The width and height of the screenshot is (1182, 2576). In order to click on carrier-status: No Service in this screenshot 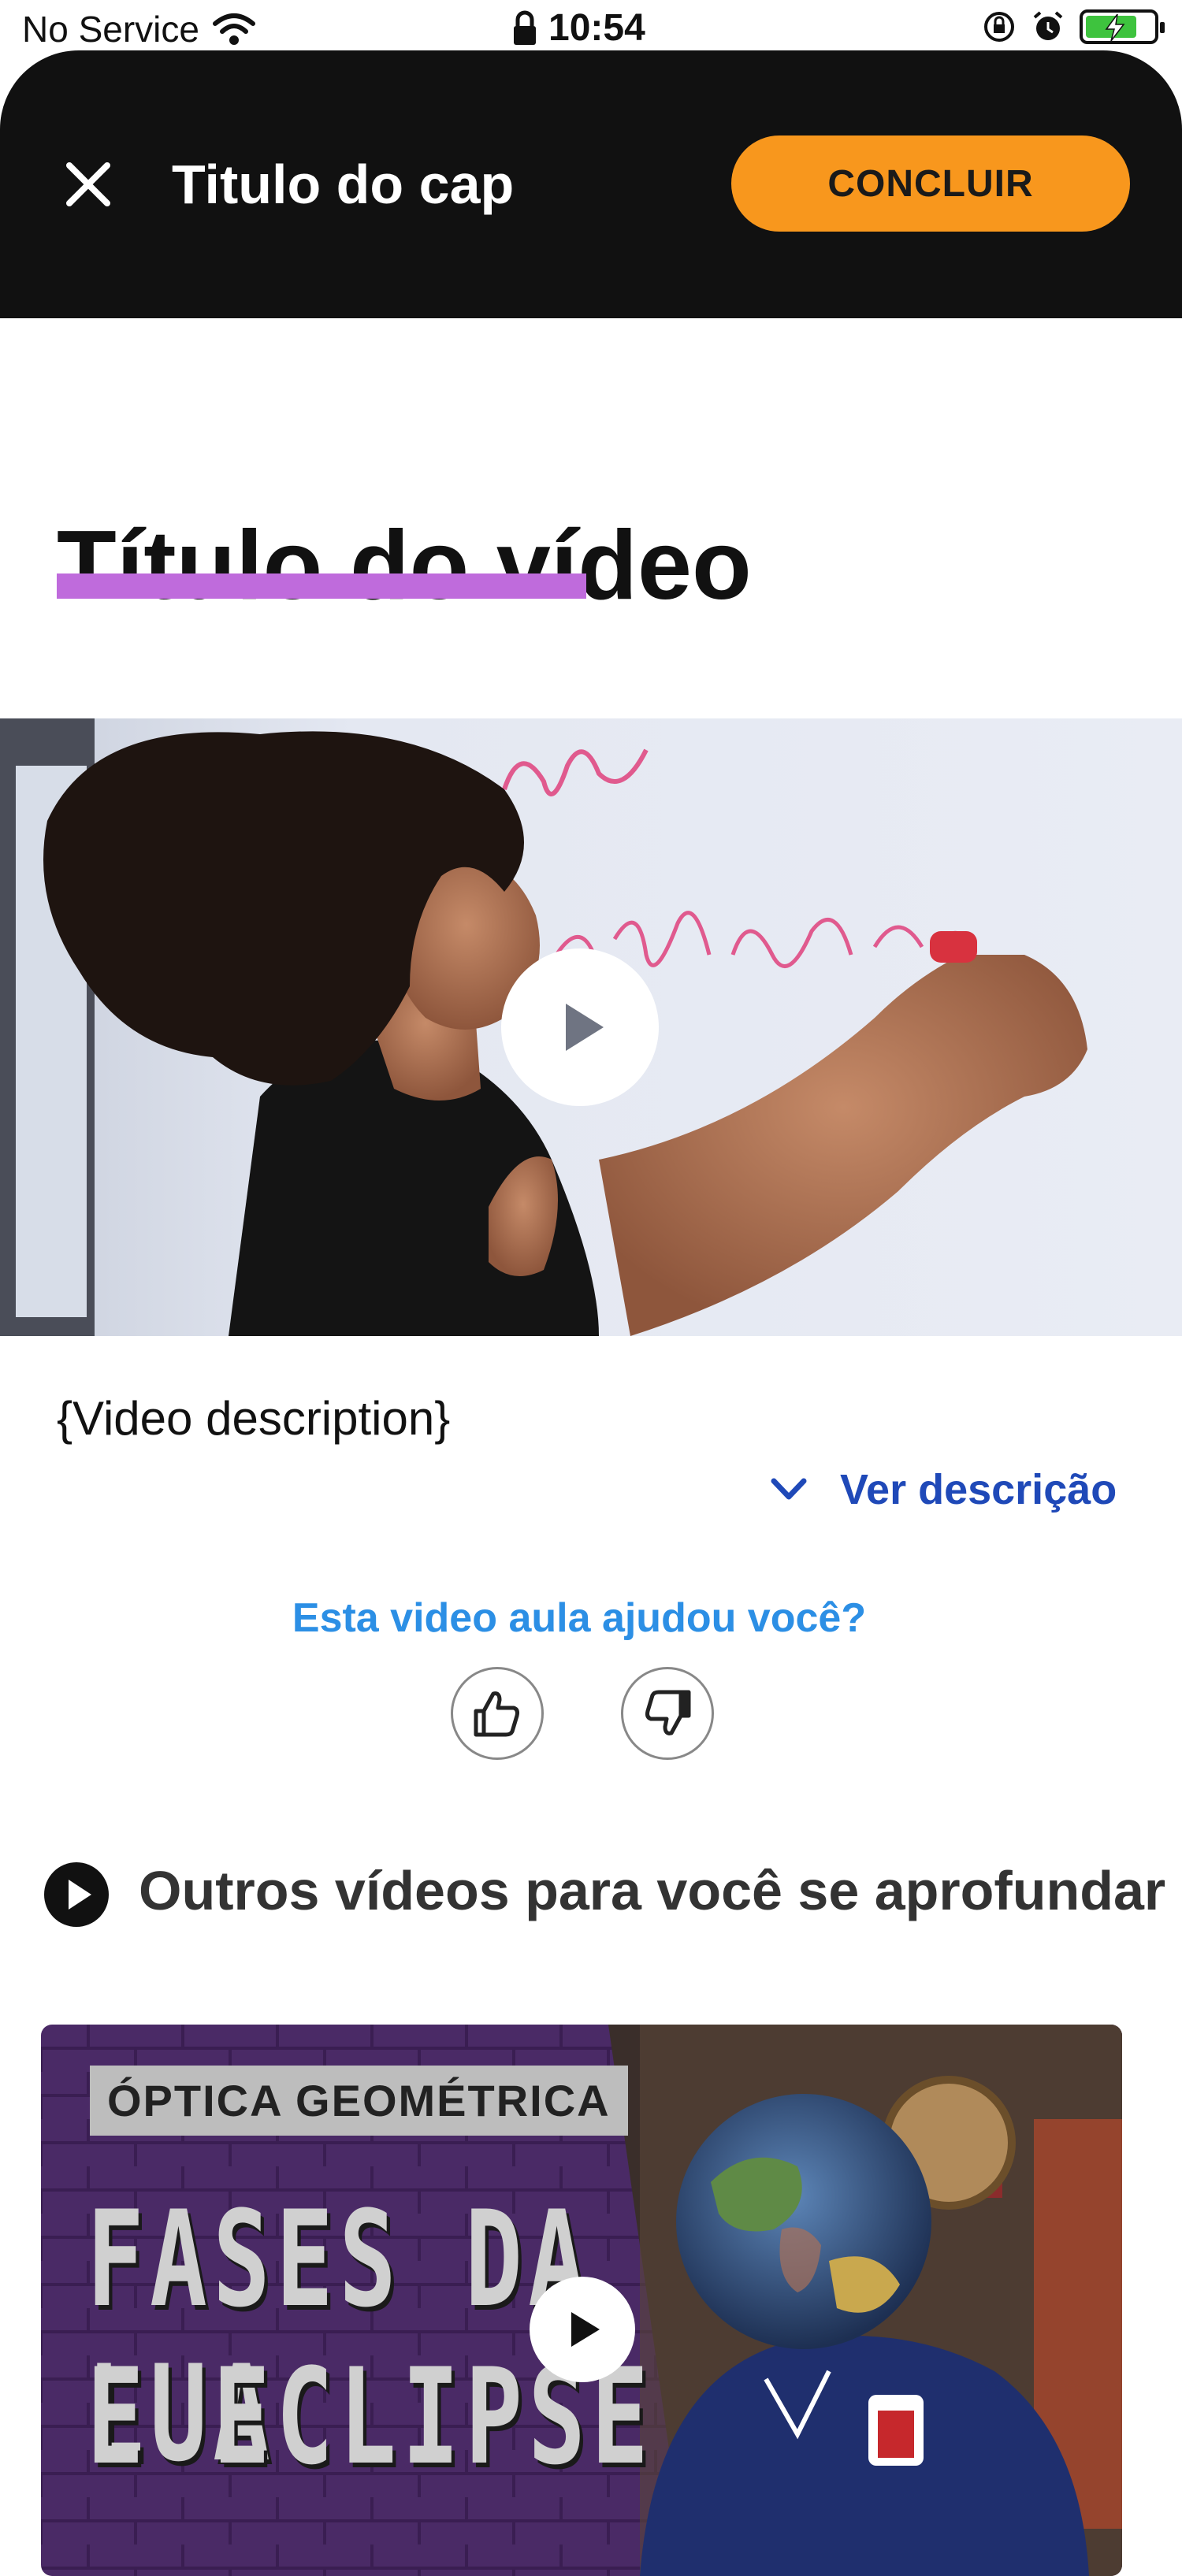, I will do `click(139, 29)`.